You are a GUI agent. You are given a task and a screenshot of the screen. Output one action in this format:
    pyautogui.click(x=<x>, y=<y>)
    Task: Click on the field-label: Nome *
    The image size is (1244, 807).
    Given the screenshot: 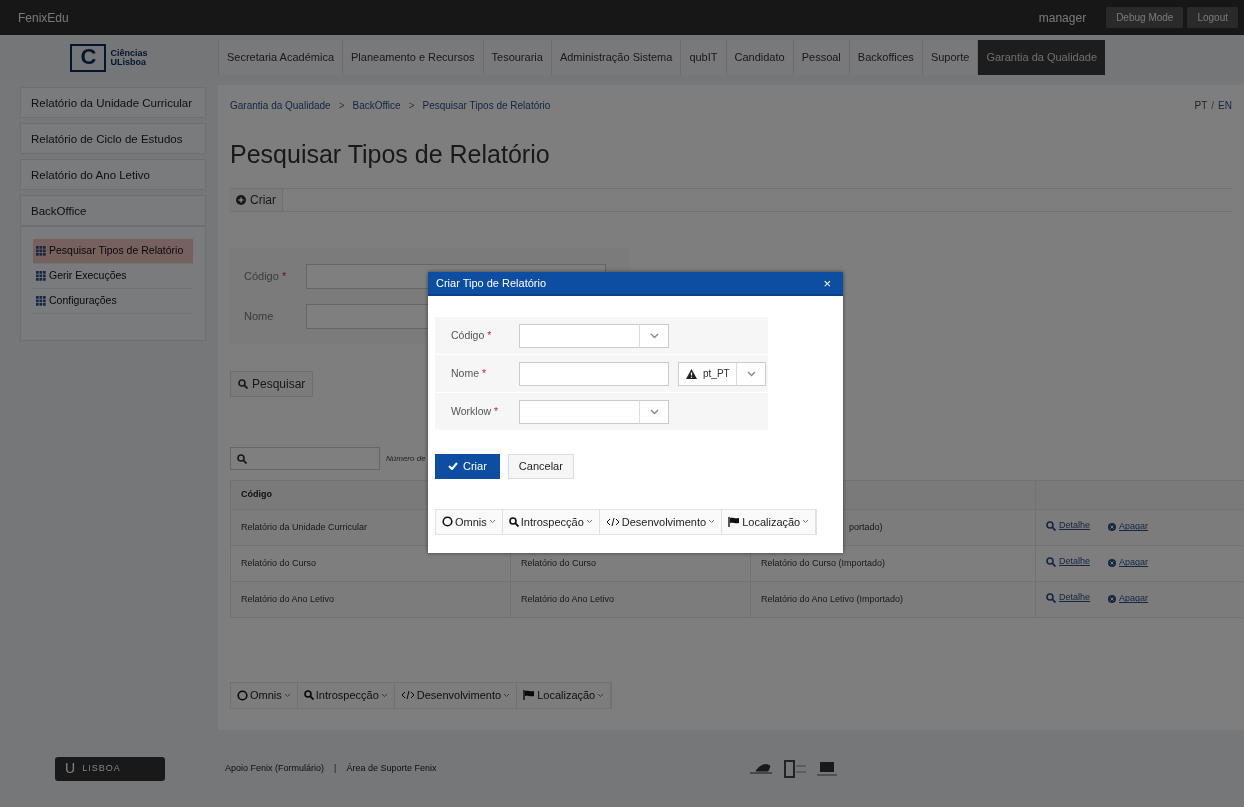 What is the action you would take?
    pyautogui.click(x=469, y=373)
    